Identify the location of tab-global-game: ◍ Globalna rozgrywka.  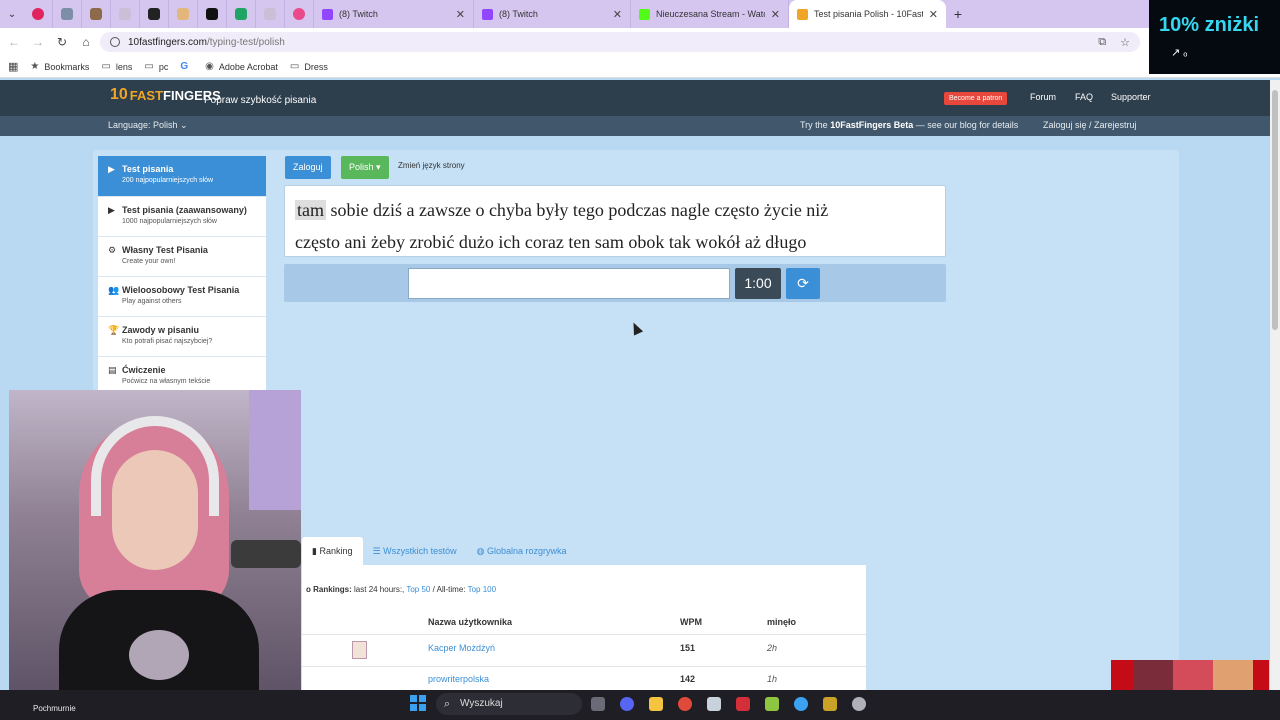
(522, 551).